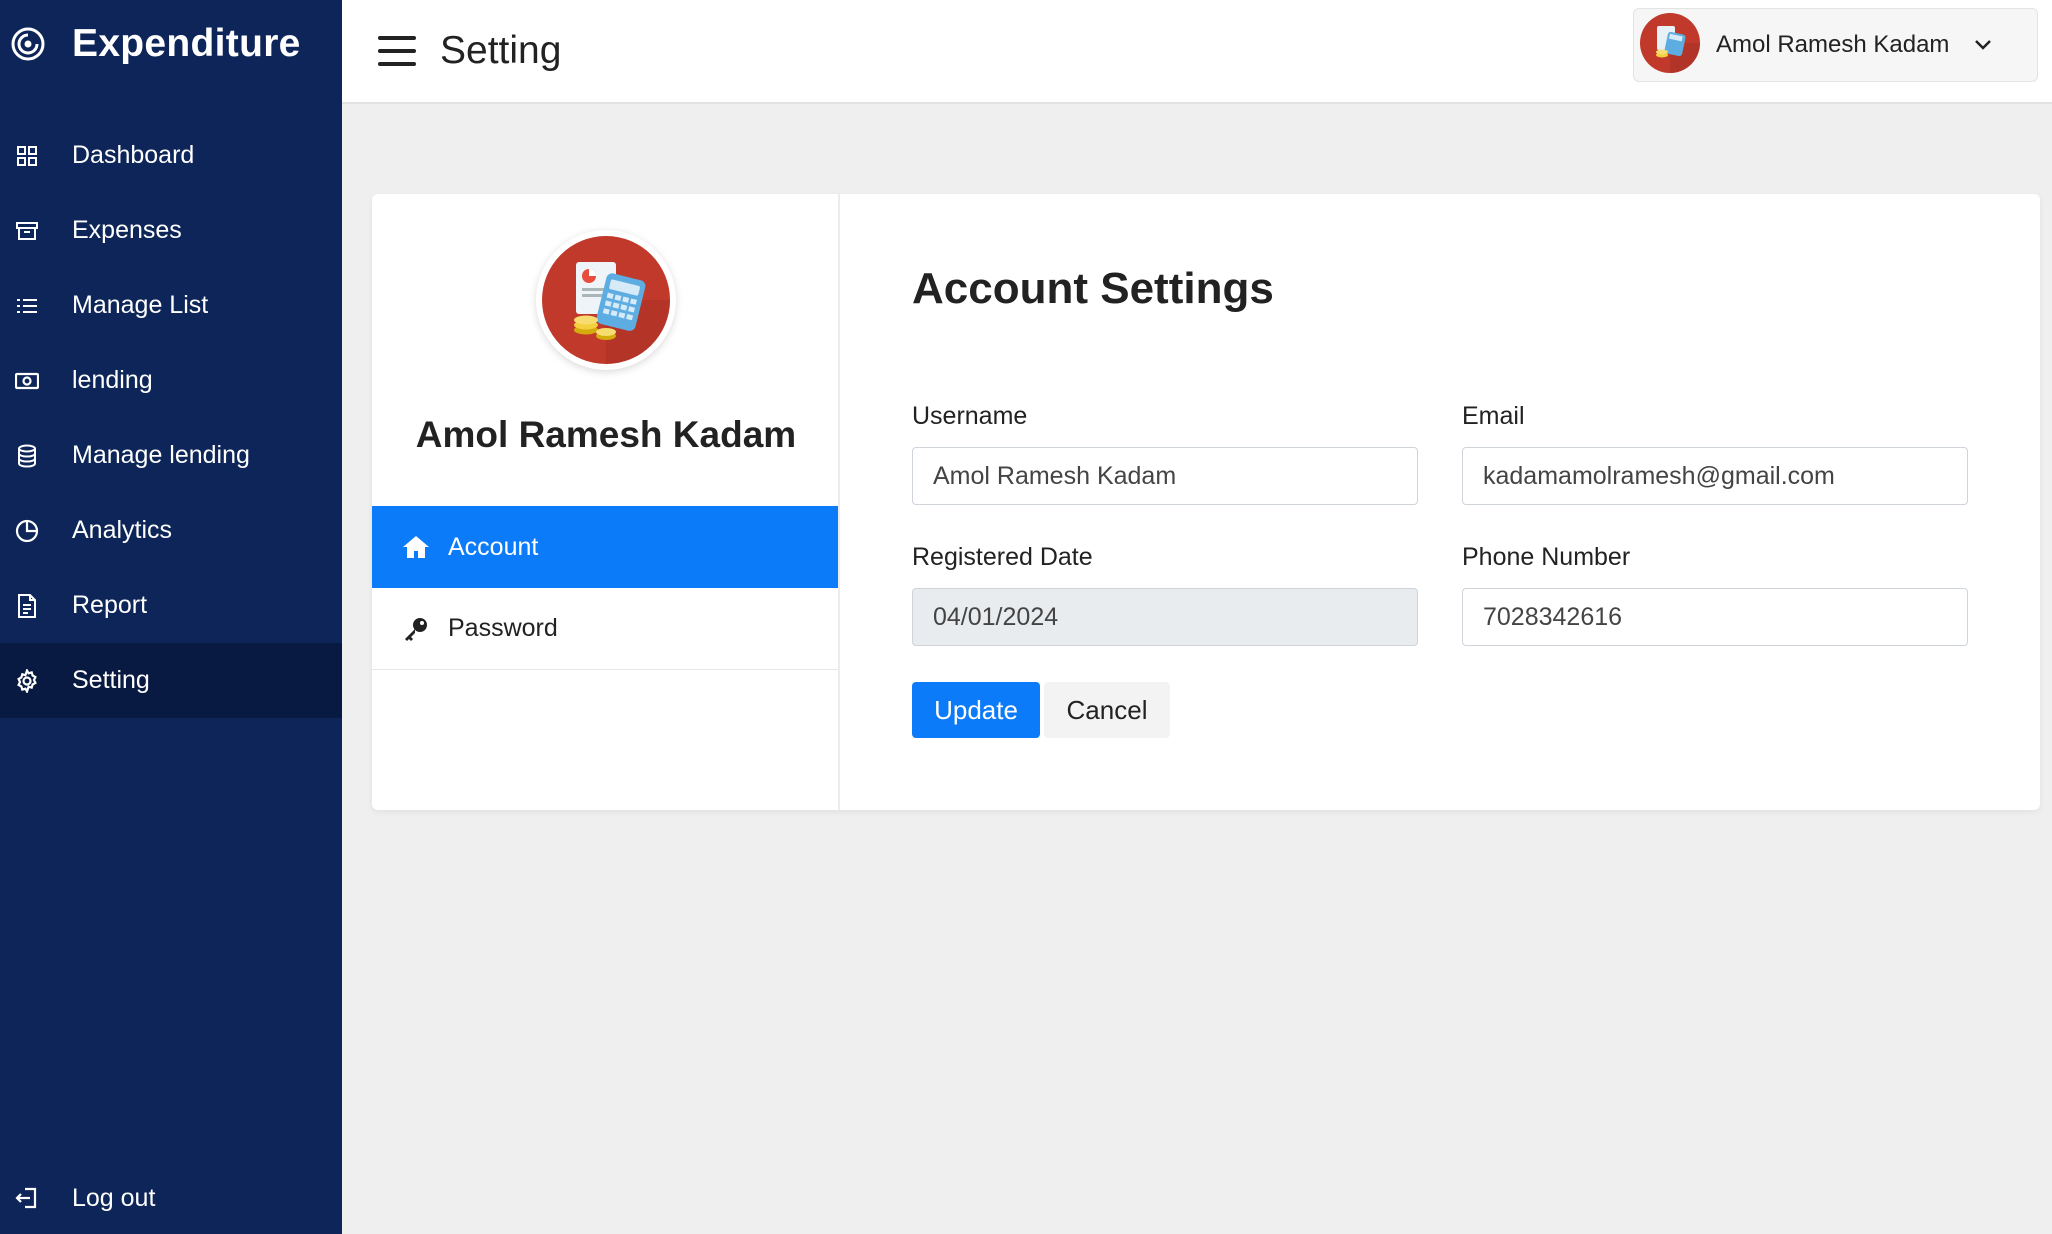 This screenshot has height=1234, width=2052. I want to click on grid-icon, so click(27, 156).